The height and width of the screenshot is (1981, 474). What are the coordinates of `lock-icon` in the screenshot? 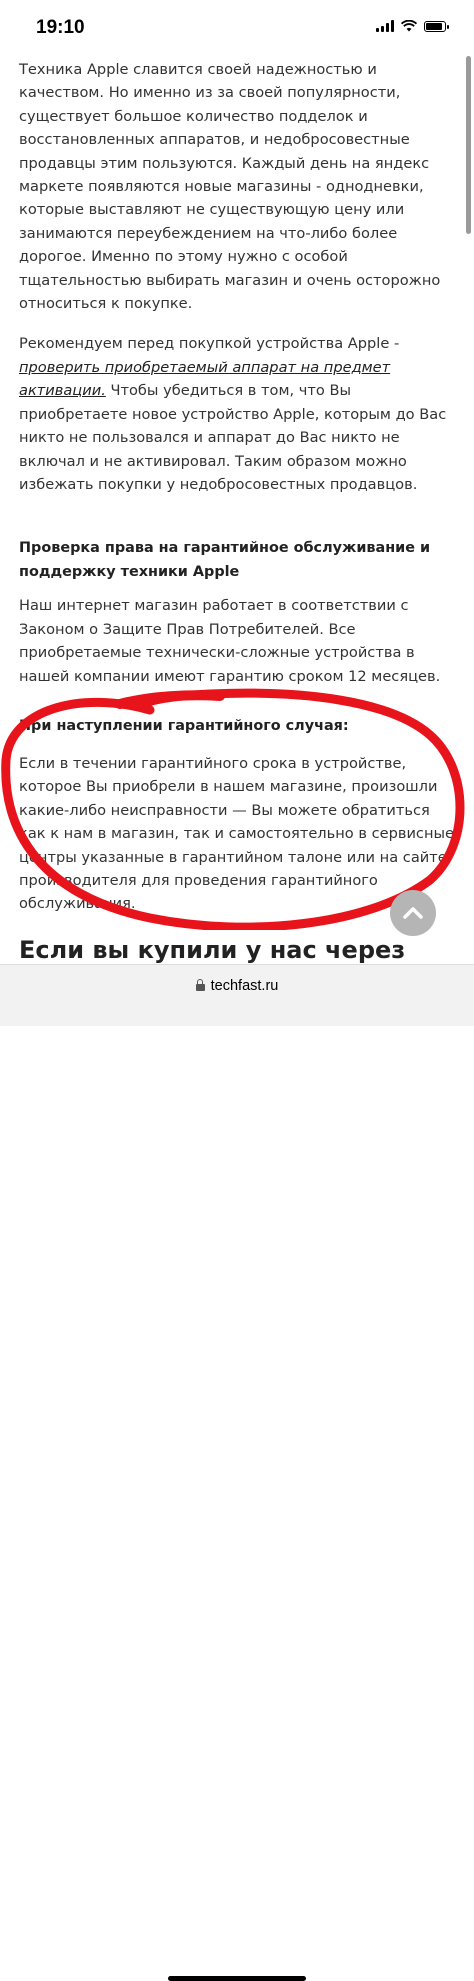 It's located at (200, 985).